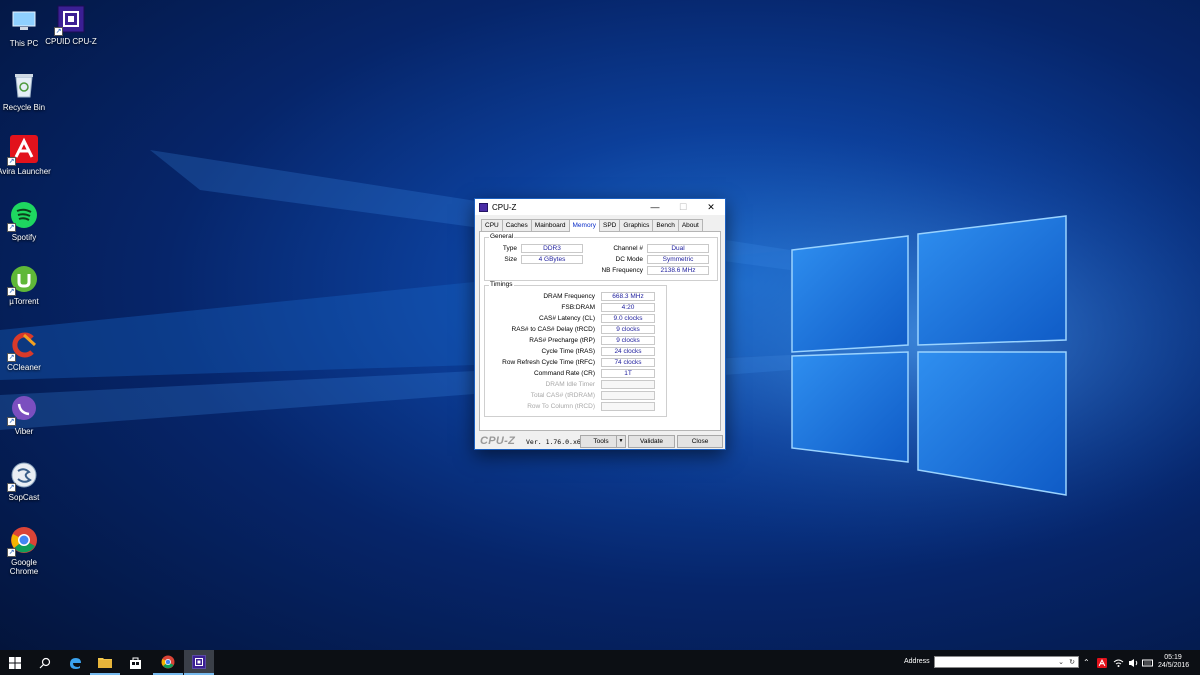 Image resolution: width=1200 pixels, height=675 pixels. I want to click on avira-icon, so click(1102, 662).